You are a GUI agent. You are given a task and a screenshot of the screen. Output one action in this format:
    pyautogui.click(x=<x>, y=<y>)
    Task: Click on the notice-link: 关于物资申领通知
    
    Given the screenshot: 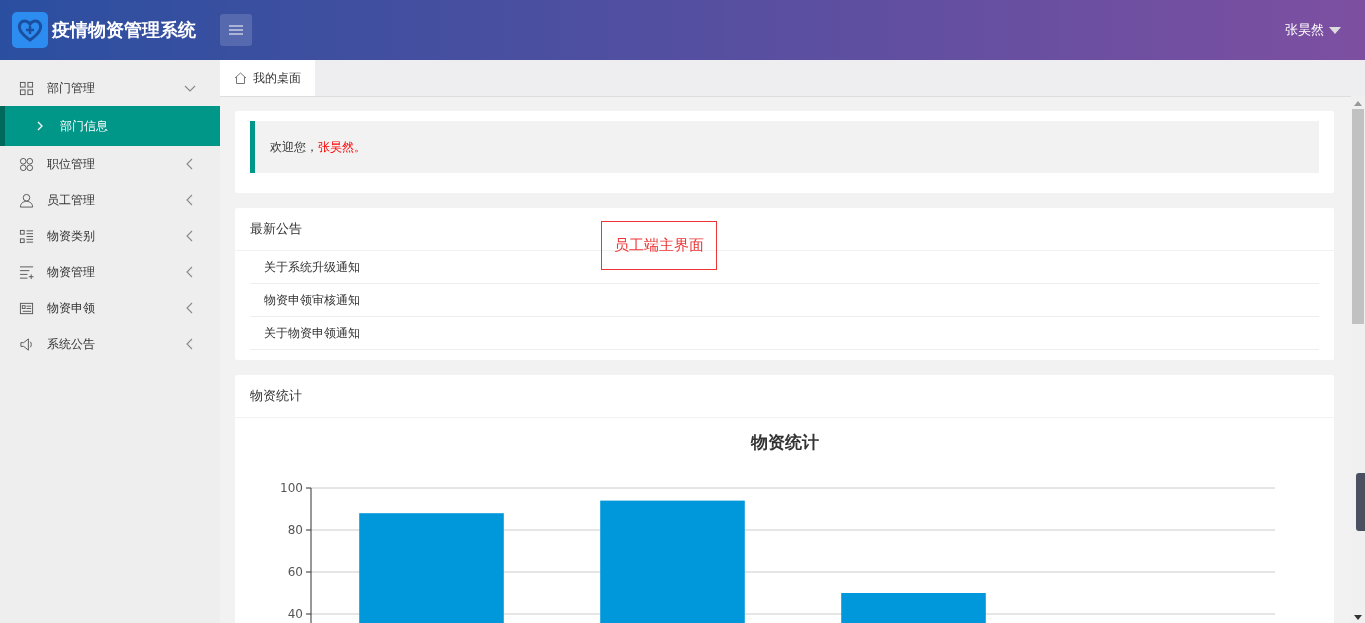 What is the action you would take?
    pyautogui.click(x=784, y=333)
    